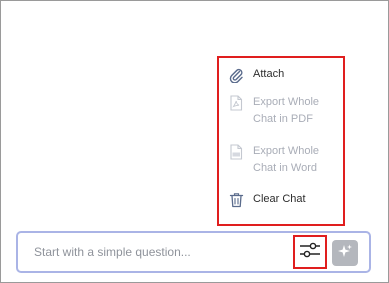 Image resolution: width=389 pixels, height=283 pixels. I want to click on word-file-icon, so click(236, 152).